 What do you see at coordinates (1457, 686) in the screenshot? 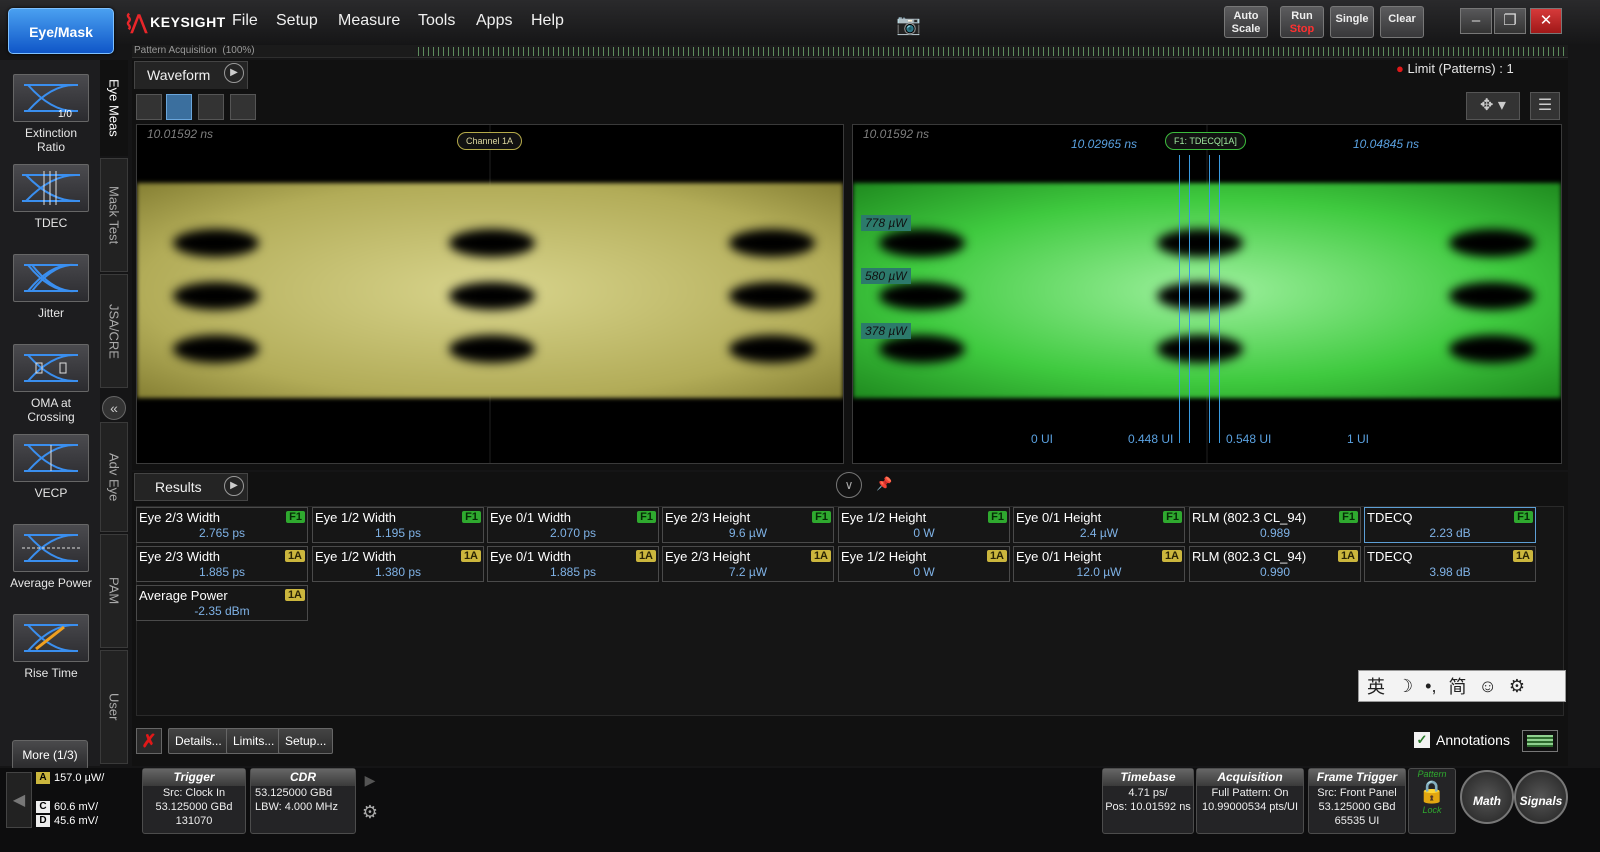
I see `simplified-icon: 简` at bounding box center [1457, 686].